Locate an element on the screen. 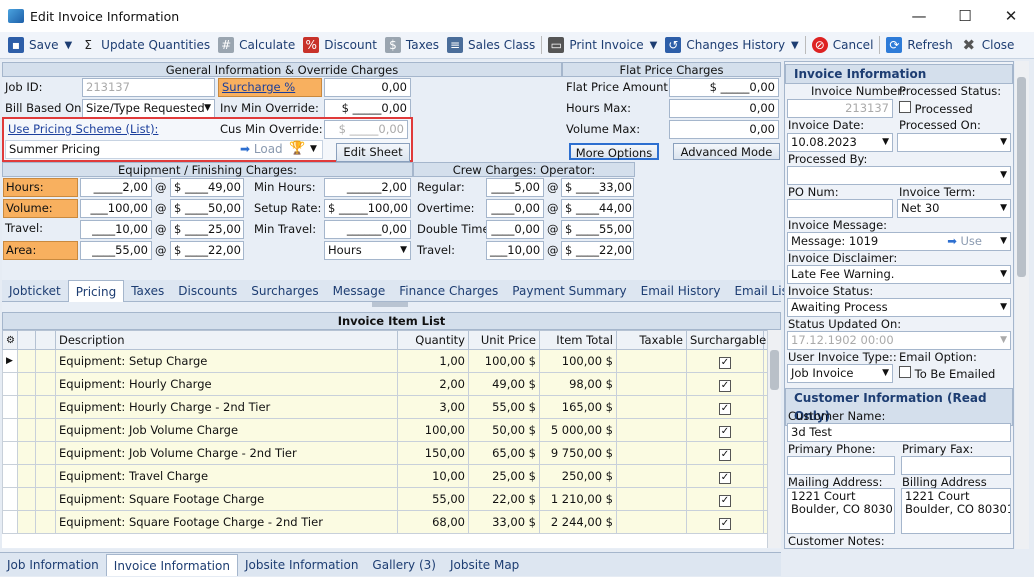 This screenshot has height=577, width=1034. flat-price-amount-field: $ _____0,00 is located at coordinates (724, 87).